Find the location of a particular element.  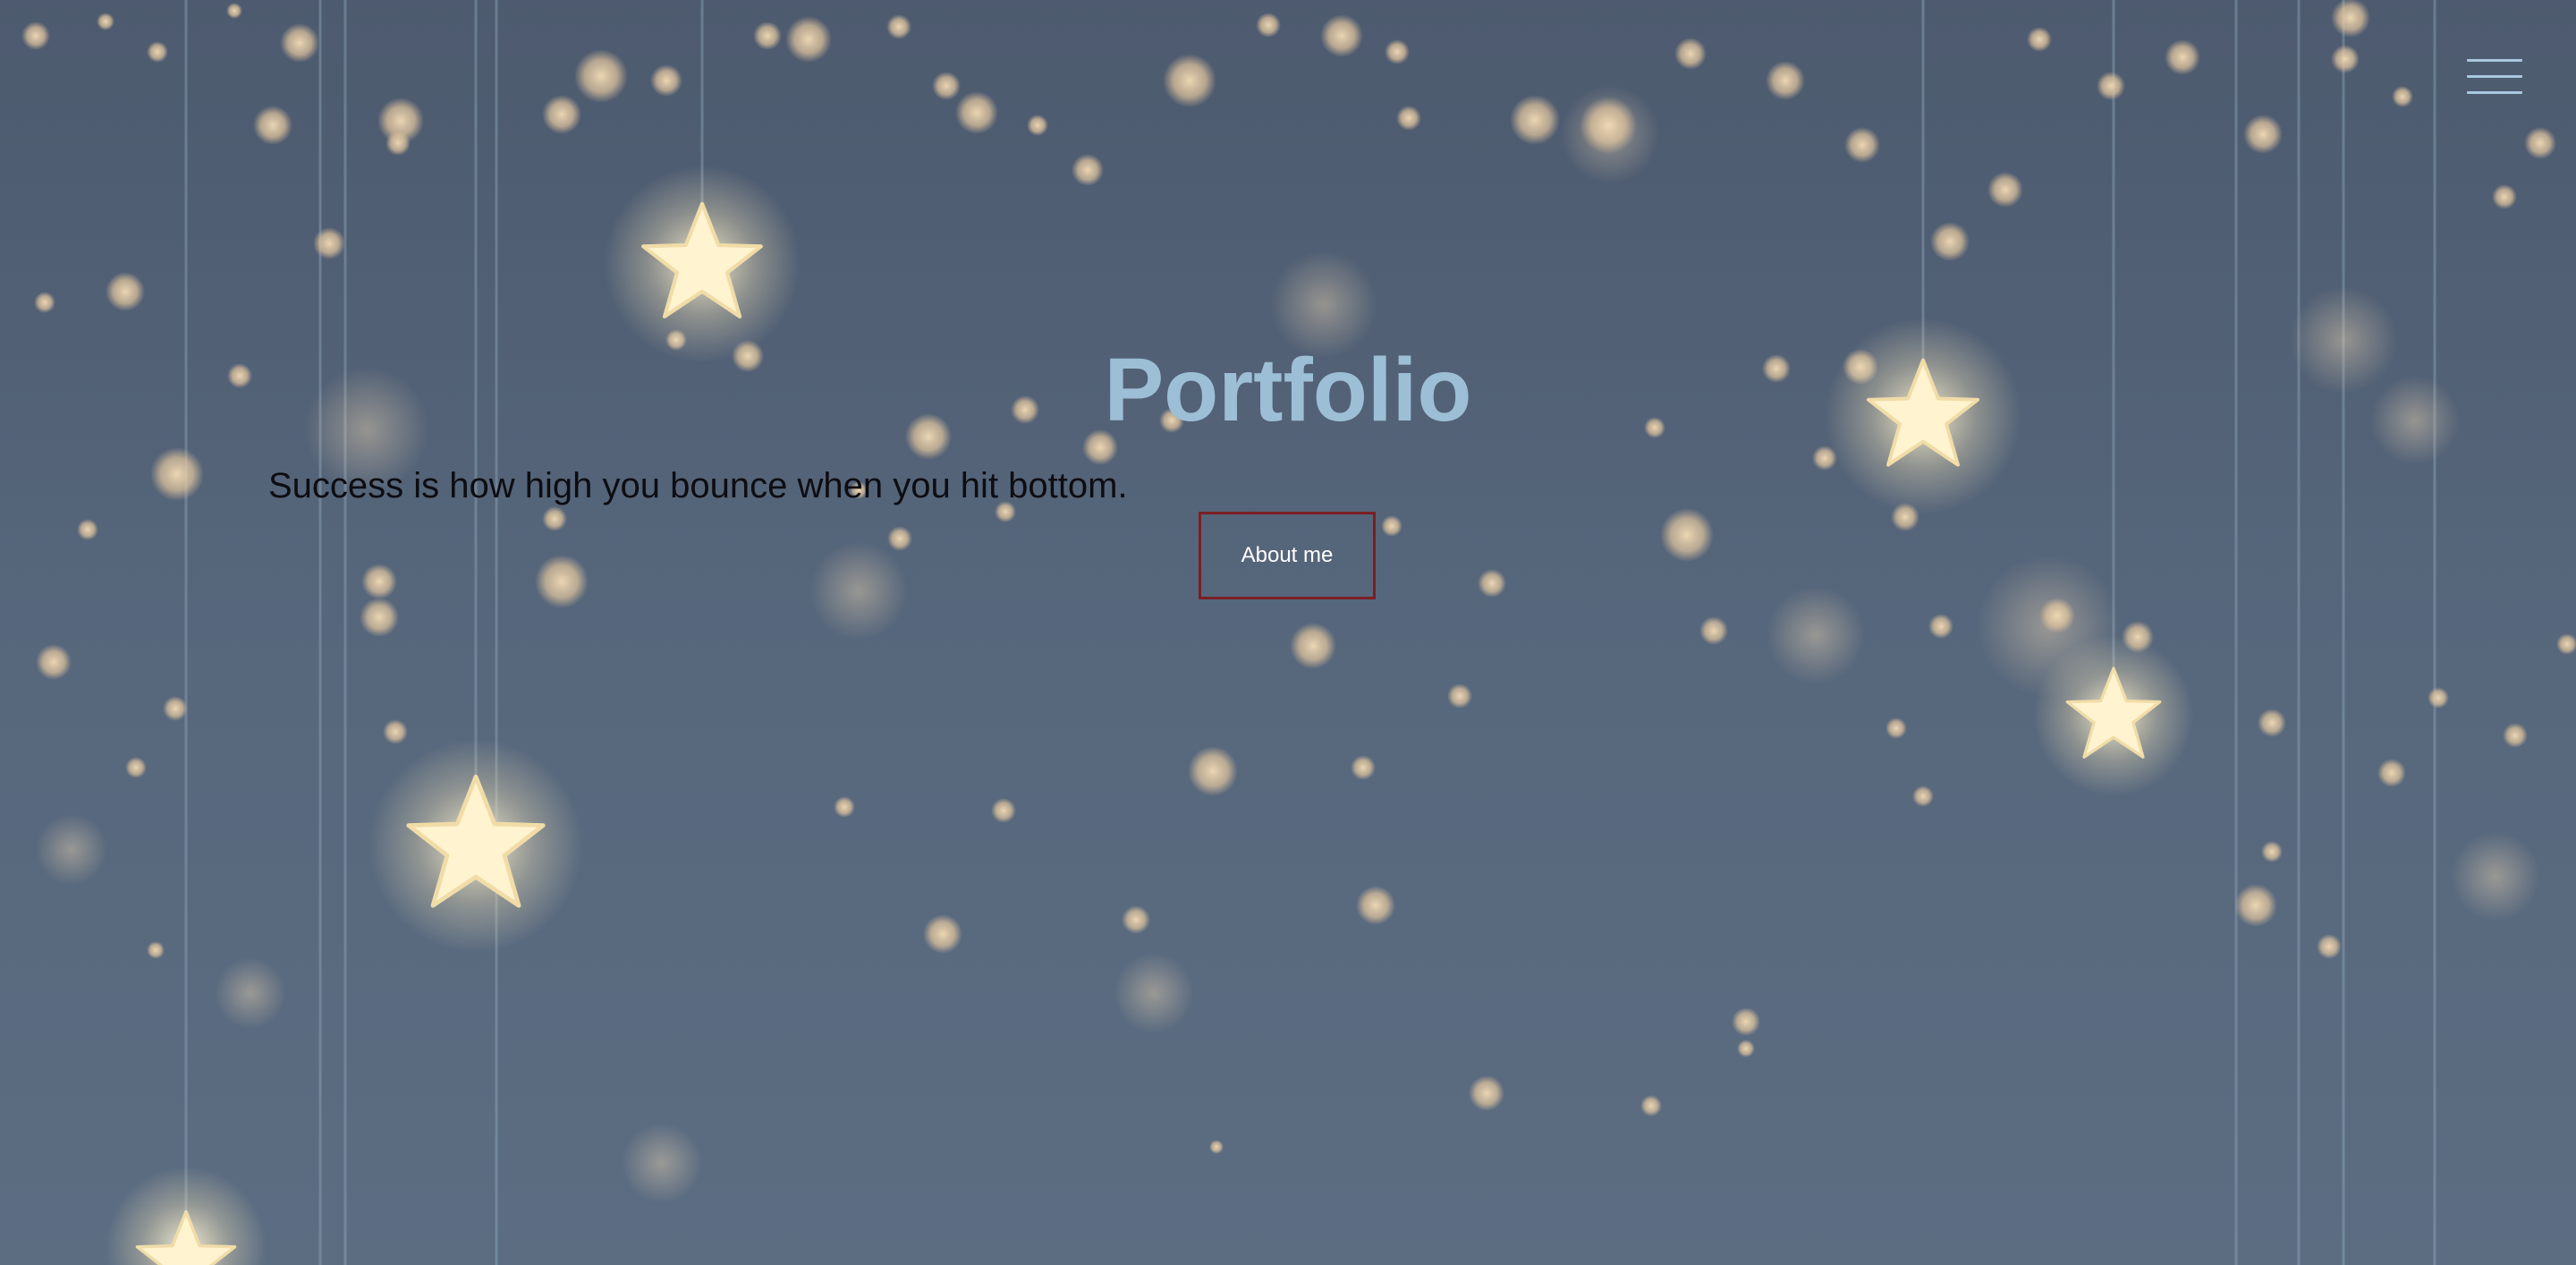

menu-bar-bottom is located at coordinates (2494, 92).